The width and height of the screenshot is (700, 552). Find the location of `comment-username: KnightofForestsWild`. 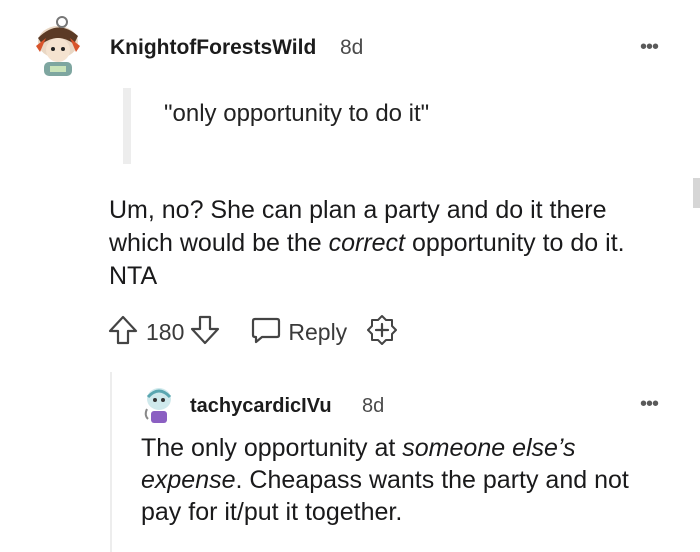

comment-username: KnightofForestsWild is located at coordinates (213, 48).